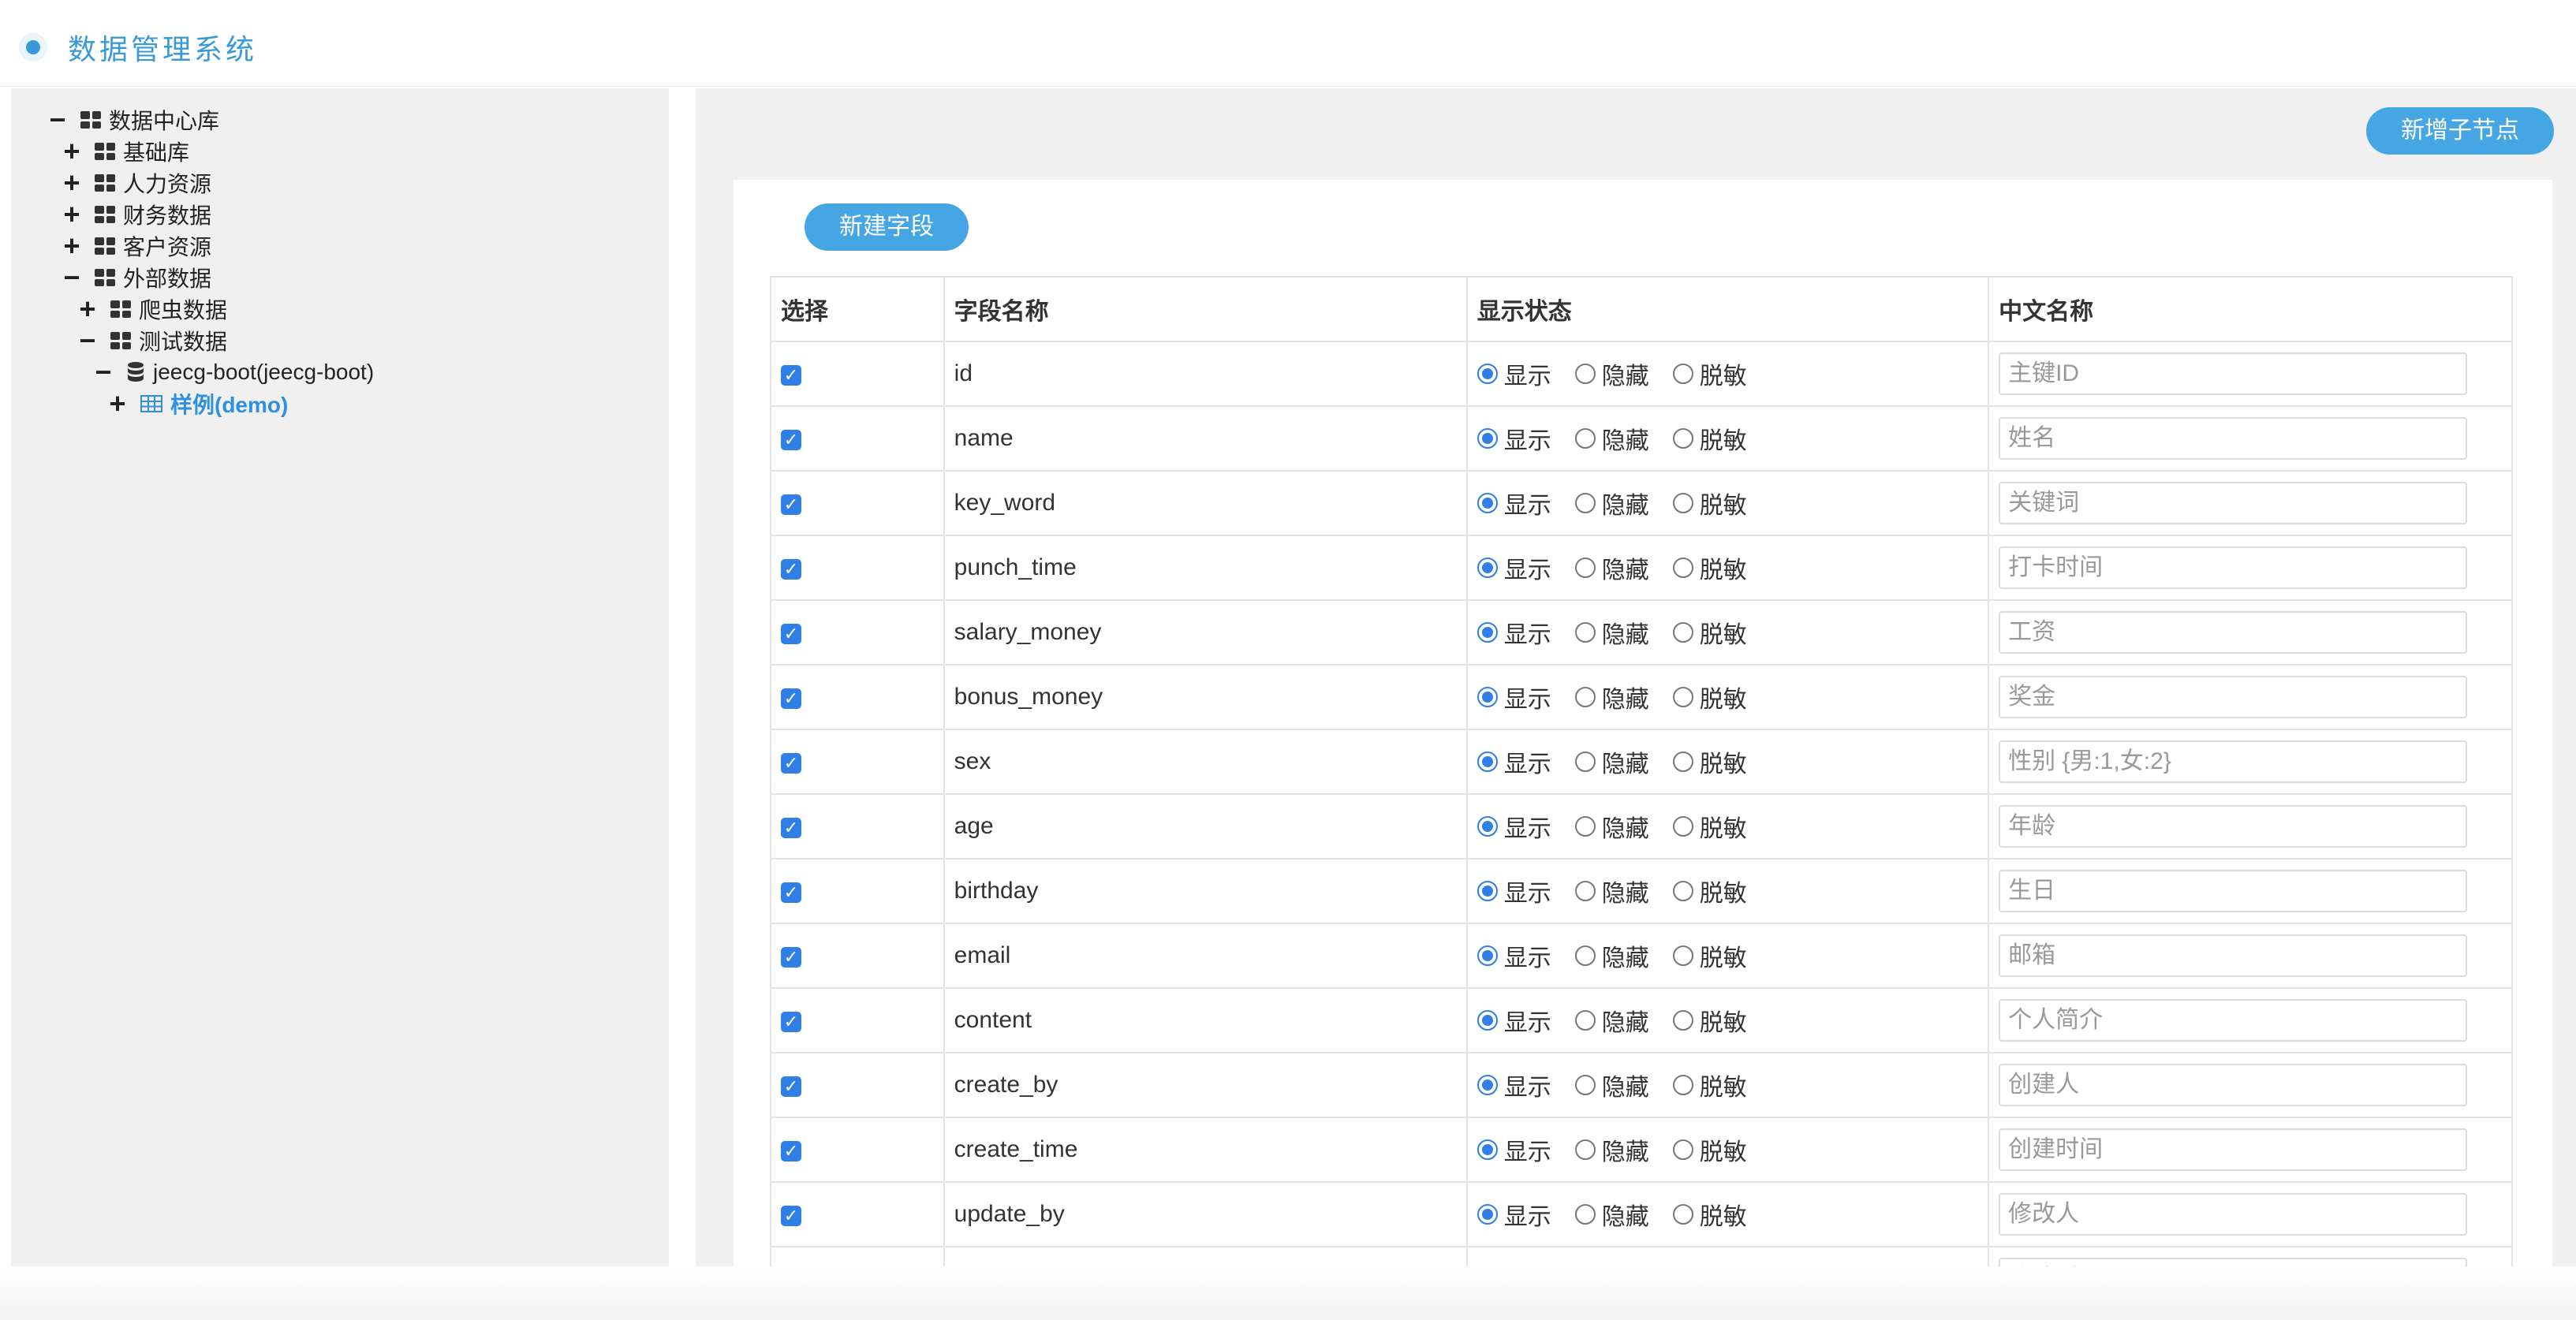 This screenshot has height=1320, width=2576. Describe the element at coordinates (167, 277) in the screenshot. I see `tree-node-label: 外部数据` at that location.